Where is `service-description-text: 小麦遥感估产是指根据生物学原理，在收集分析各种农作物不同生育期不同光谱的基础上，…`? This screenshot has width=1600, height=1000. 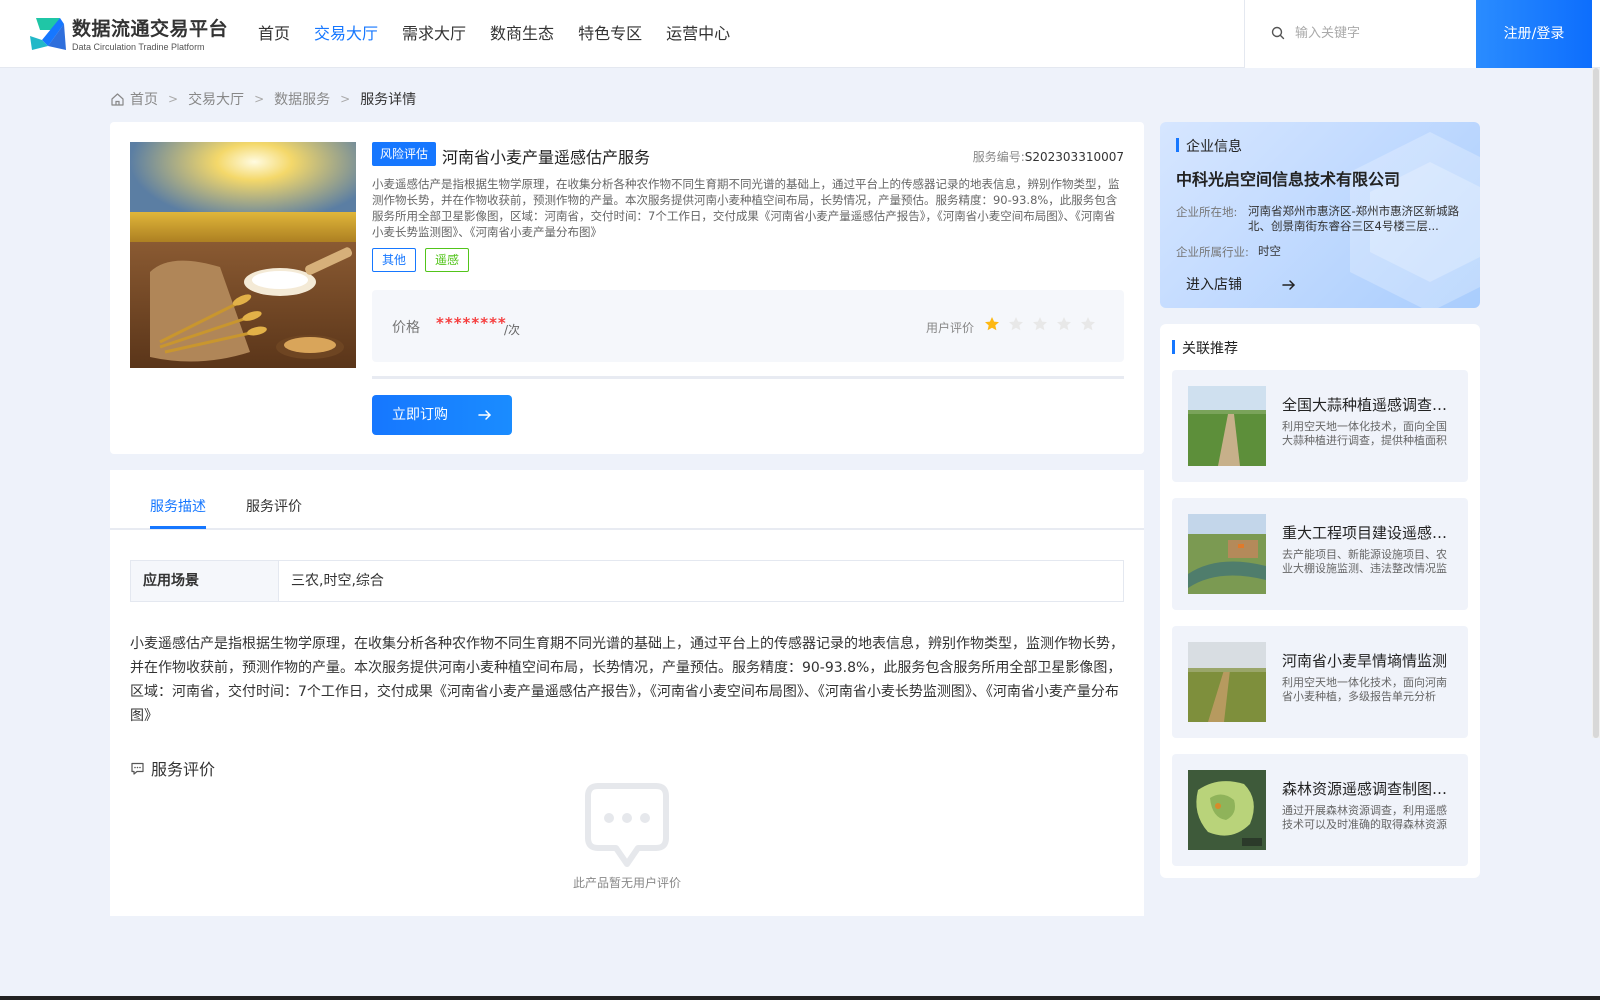 service-description-text: 小麦遥感估产是指根据生物学原理，在收集分析各种农作物不同生育期不同光谱的基础上，… is located at coordinates (627, 680).